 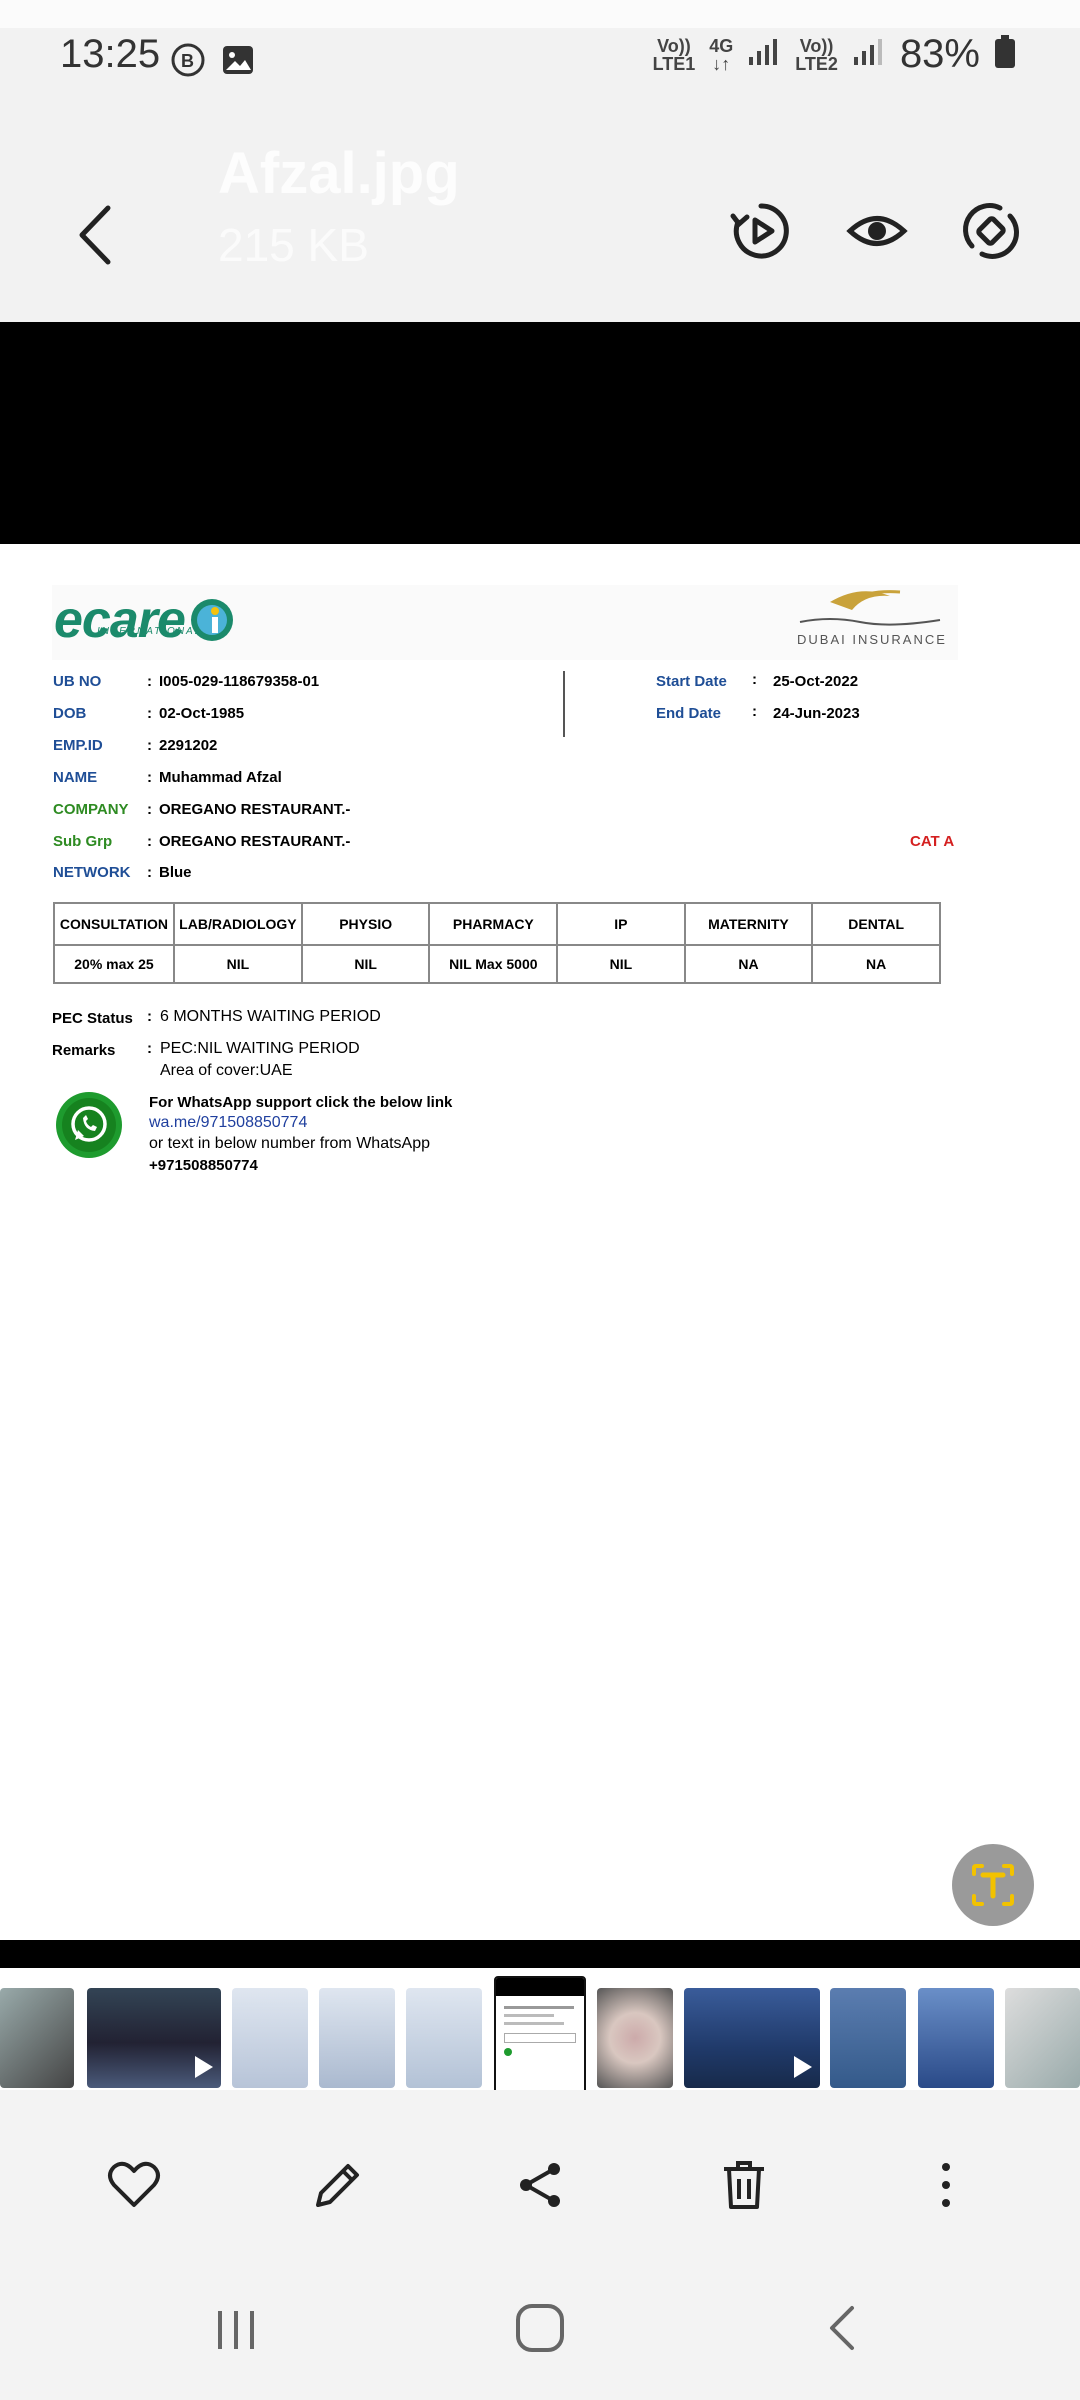 What do you see at coordinates (493, 924) in the screenshot?
I see `table-header-cell: PHARMACY` at bounding box center [493, 924].